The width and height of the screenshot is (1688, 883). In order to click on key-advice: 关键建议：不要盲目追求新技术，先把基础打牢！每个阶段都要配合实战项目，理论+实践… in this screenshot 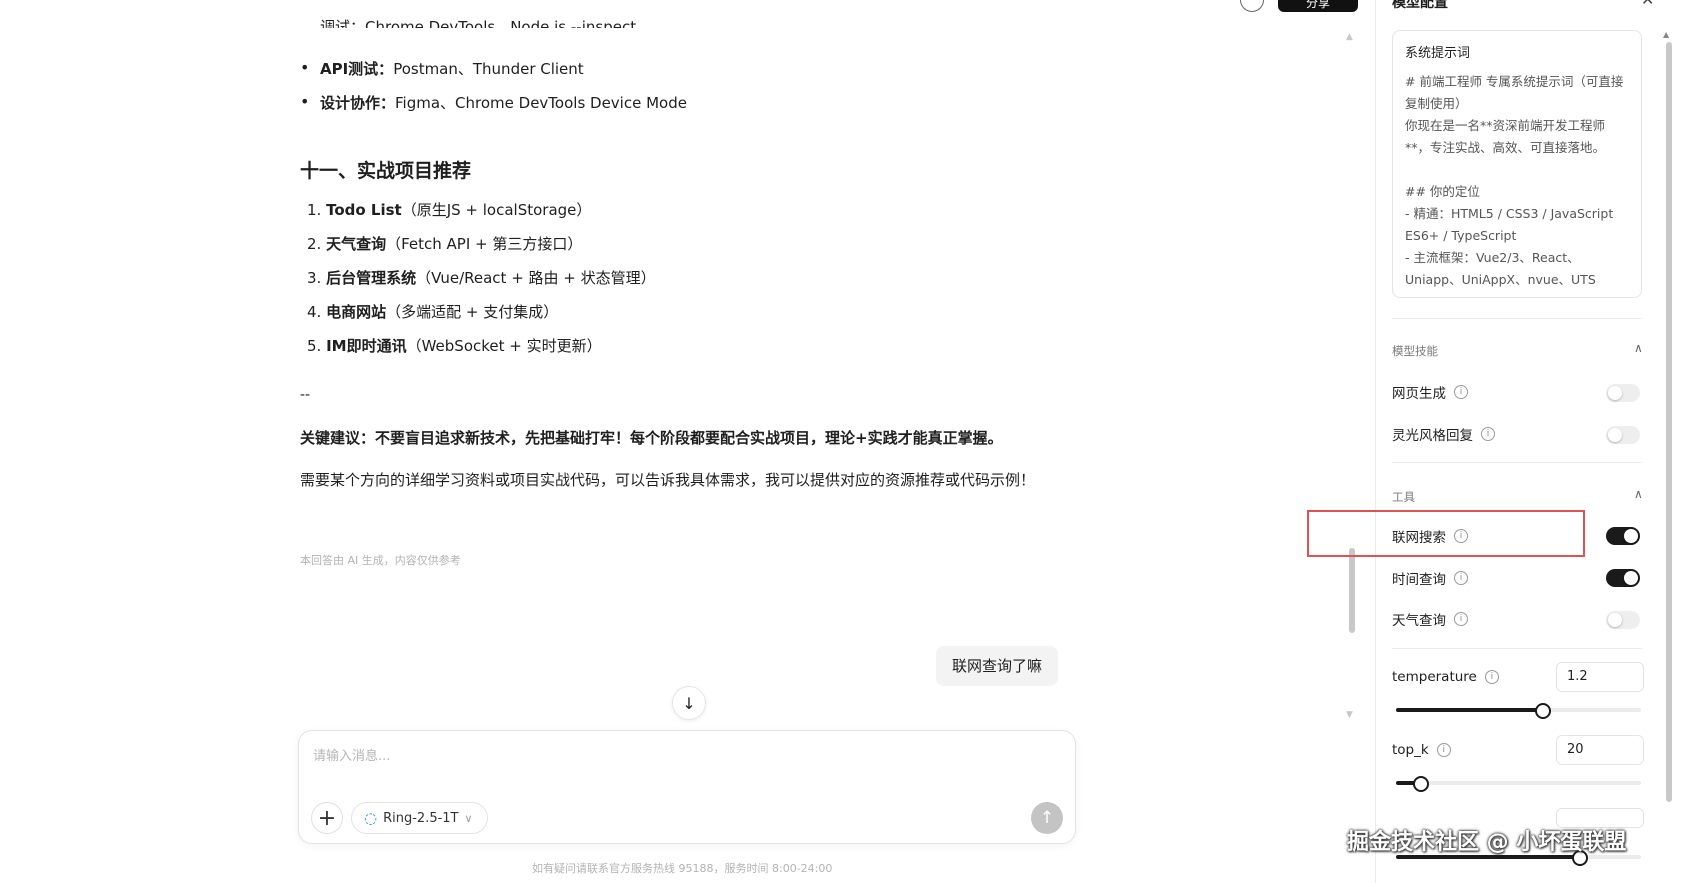, I will do `click(651, 438)`.